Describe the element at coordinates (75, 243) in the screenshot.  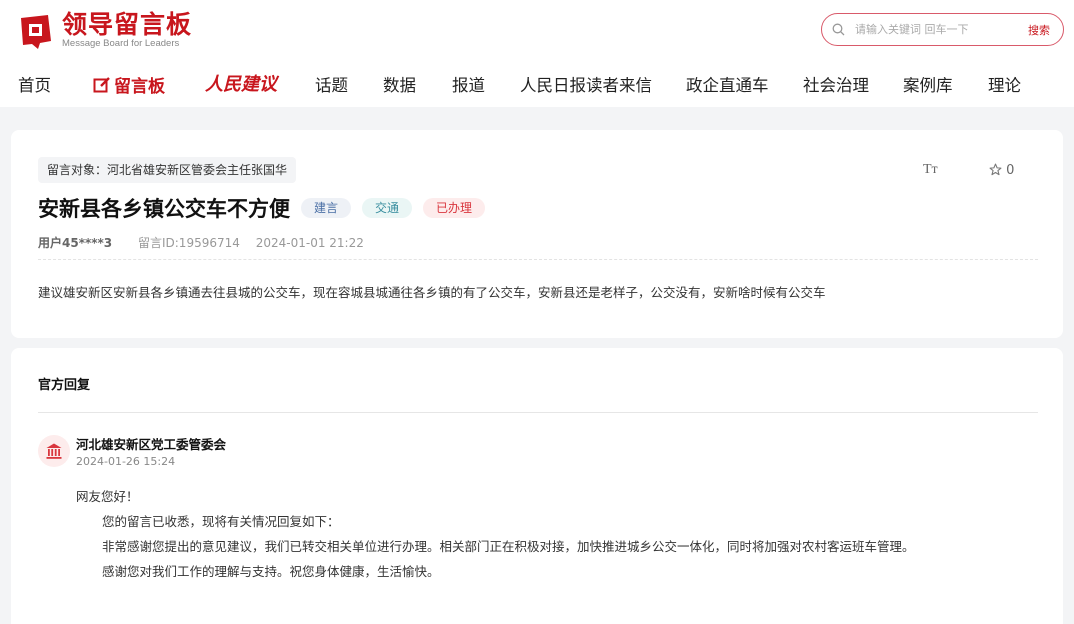
I see `message-user: 用户45****3` at that location.